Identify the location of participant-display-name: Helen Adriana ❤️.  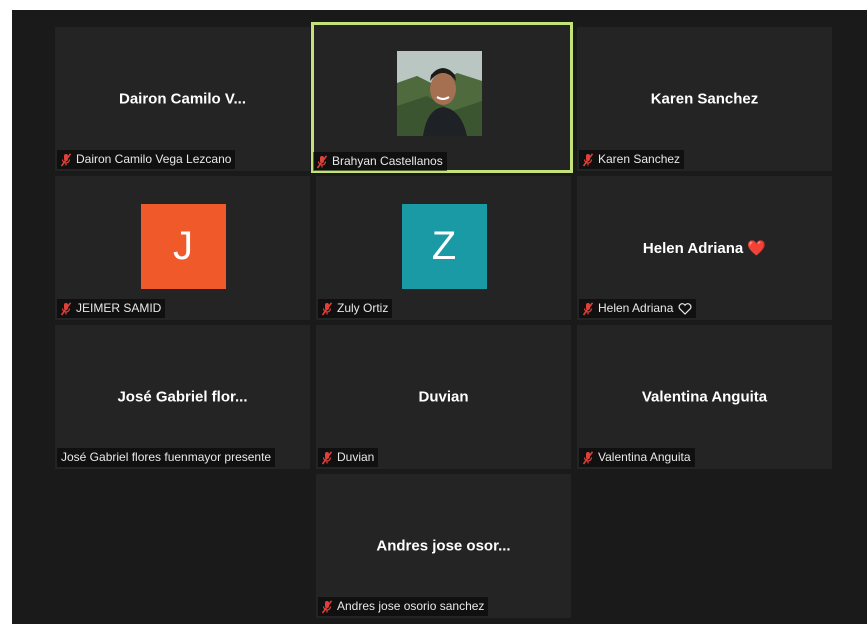
(704, 248).